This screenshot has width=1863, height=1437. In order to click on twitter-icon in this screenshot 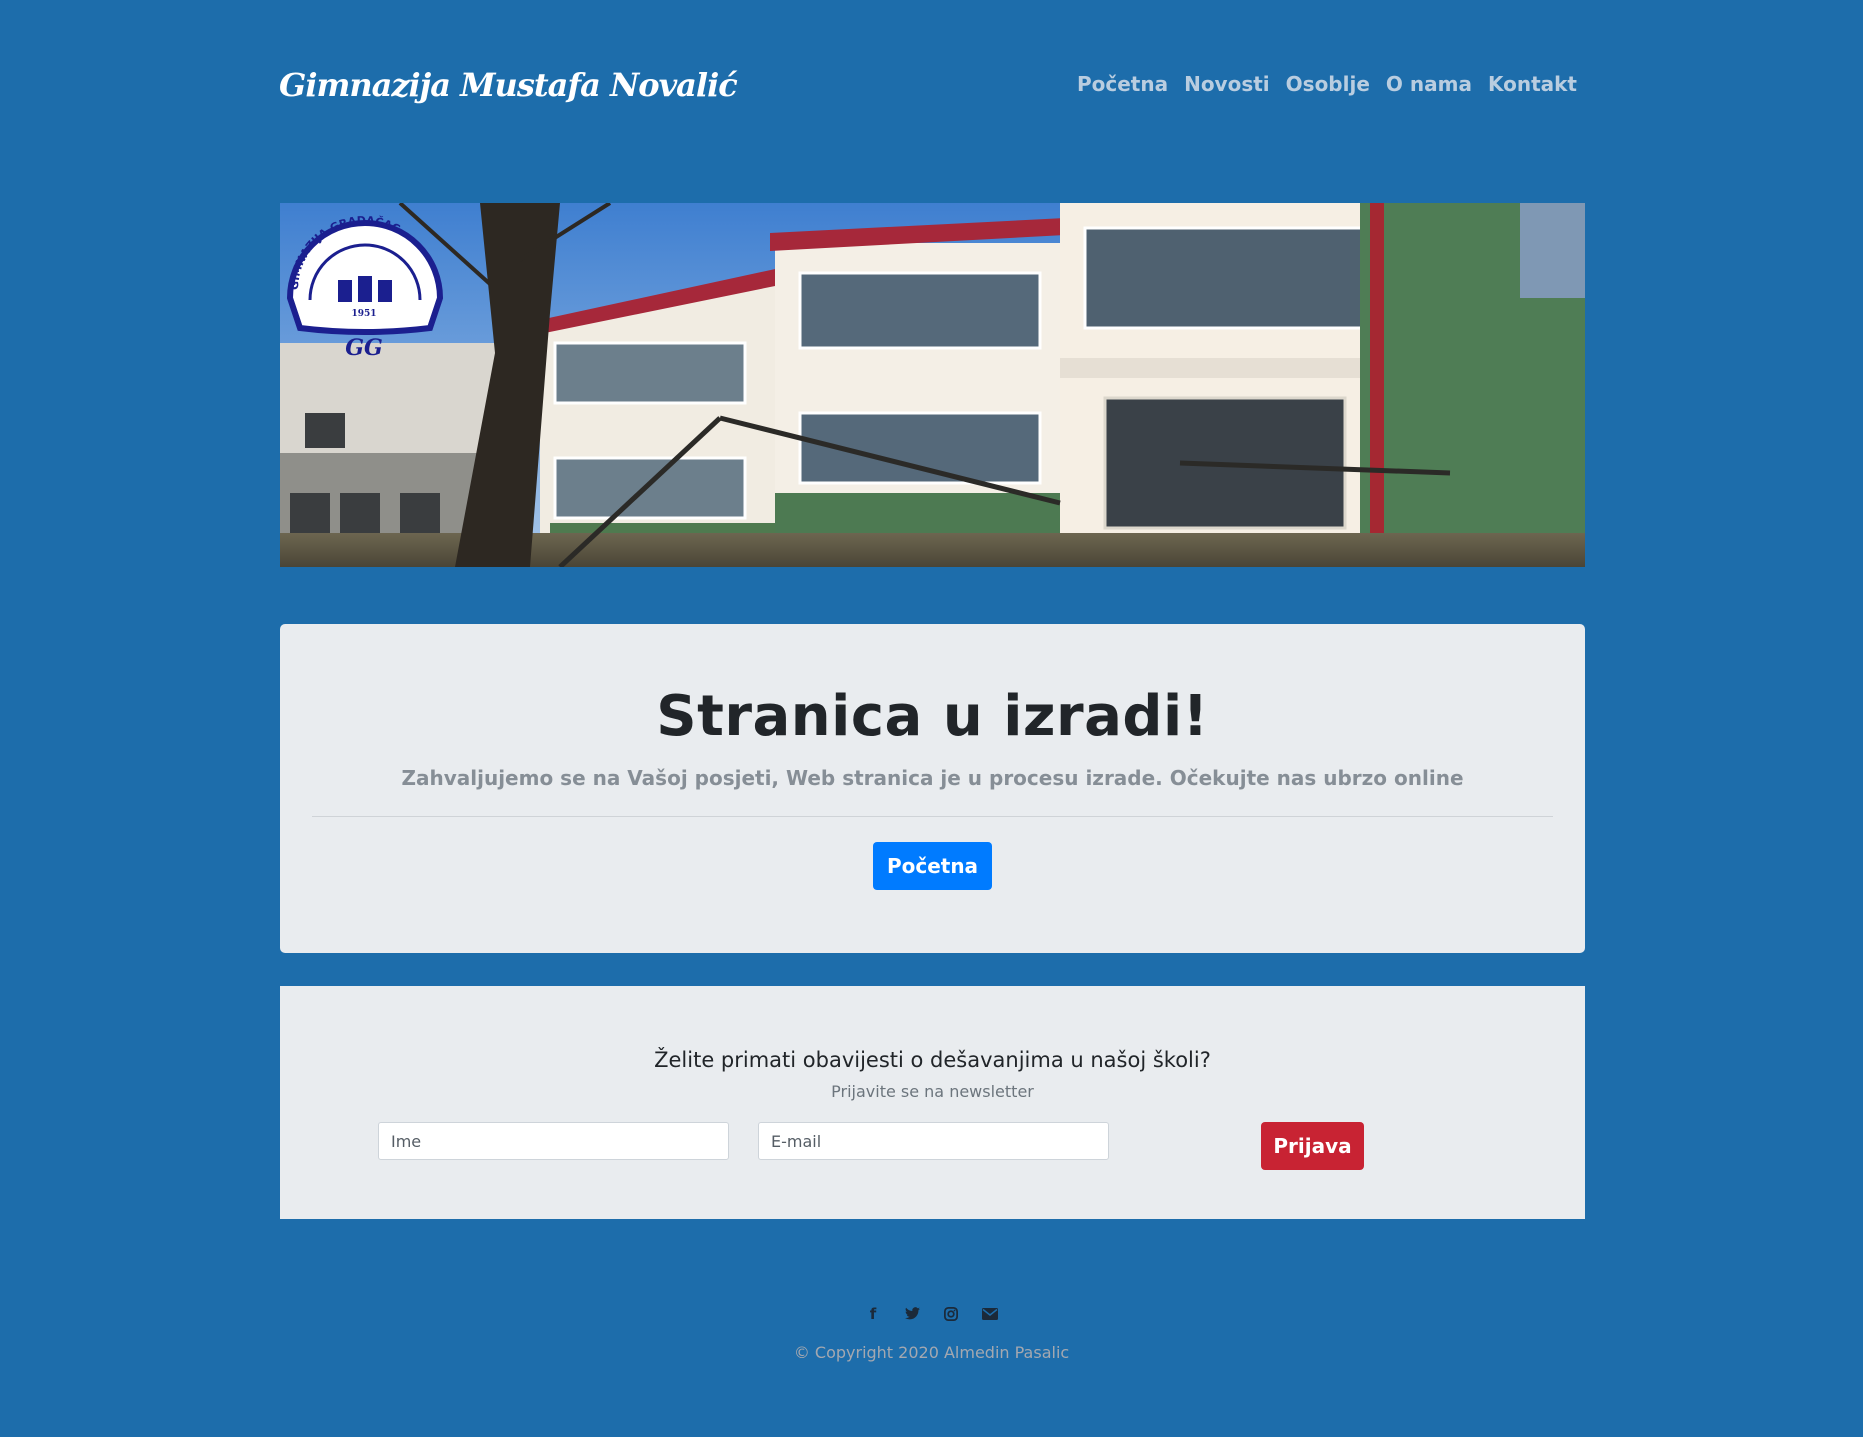, I will do `click(912, 1313)`.